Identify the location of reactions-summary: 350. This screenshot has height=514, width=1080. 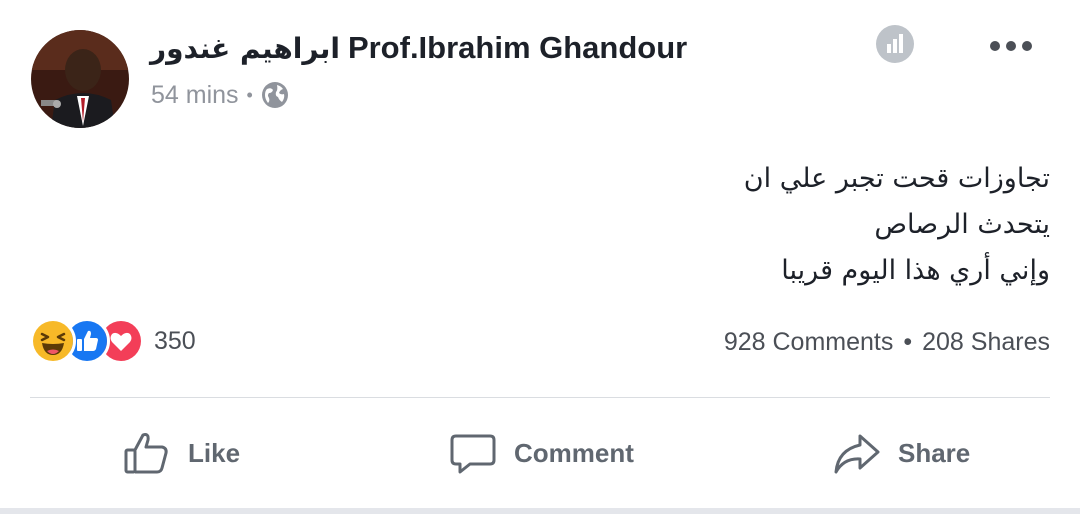
(113, 341).